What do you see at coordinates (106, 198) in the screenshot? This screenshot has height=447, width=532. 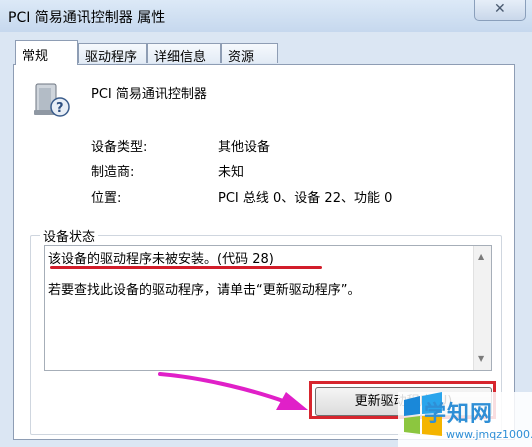 I see `location-label: 位置:` at bounding box center [106, 198].